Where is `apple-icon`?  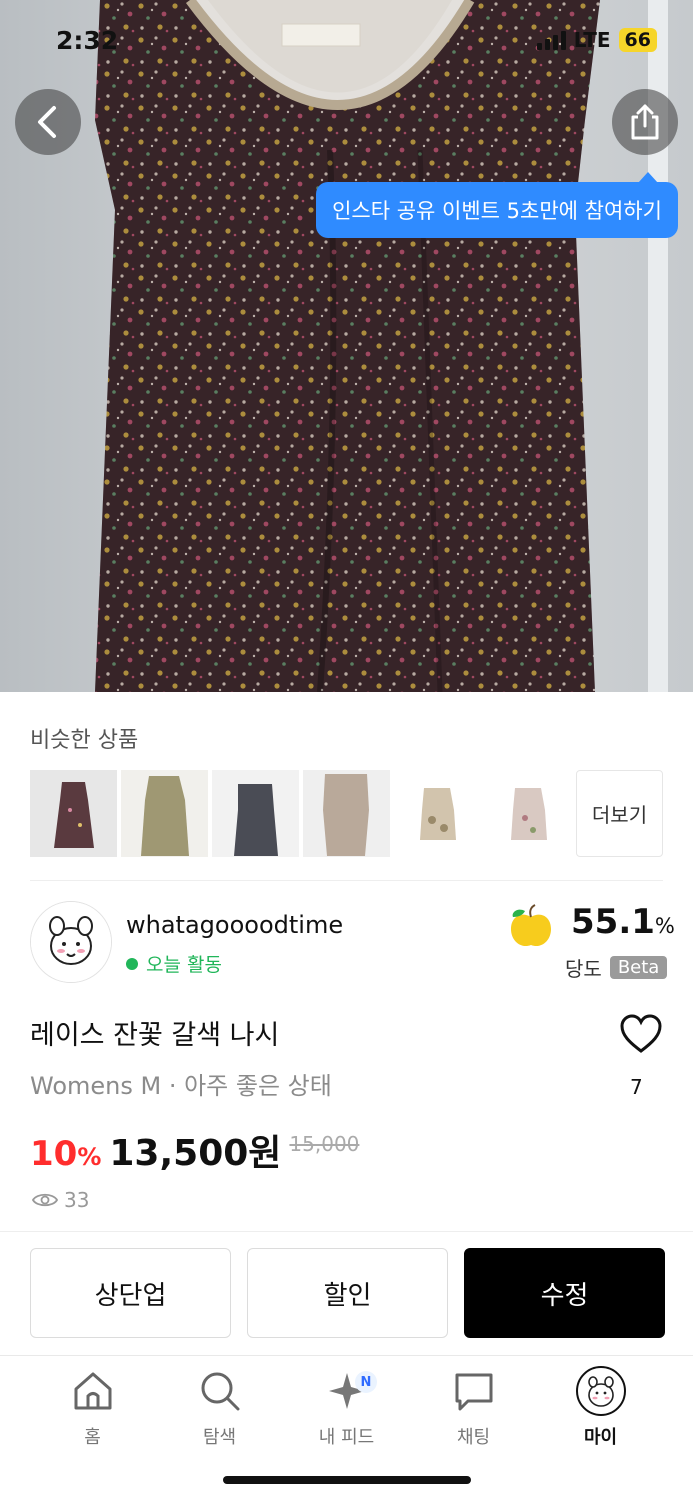 apple-icon is located at coordinates (531, 925).